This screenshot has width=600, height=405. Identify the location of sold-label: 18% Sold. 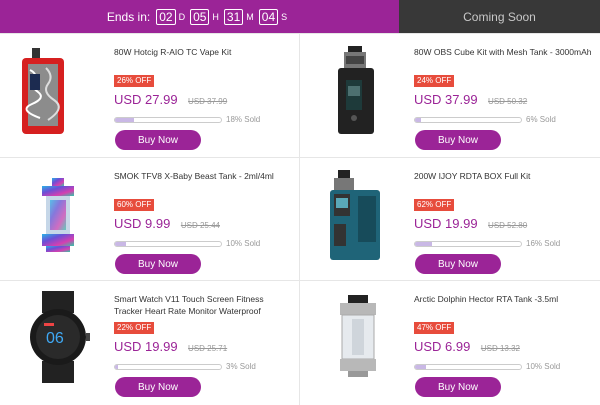
(243, 119).